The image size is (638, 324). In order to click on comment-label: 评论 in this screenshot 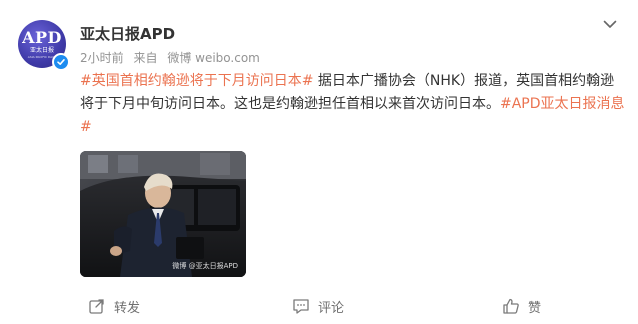, I will do `click(331, 308)`.